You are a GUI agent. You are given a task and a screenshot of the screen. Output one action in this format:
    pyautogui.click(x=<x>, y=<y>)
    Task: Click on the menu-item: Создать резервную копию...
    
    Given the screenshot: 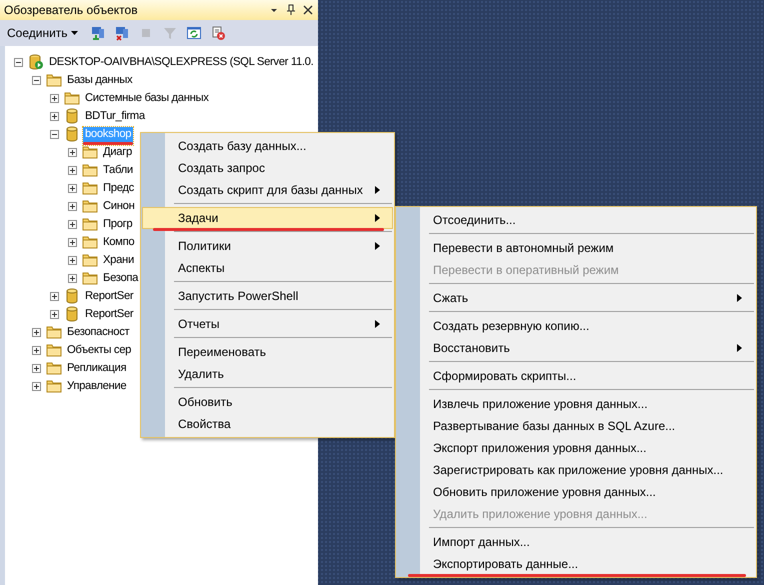 What is the action you would take?
    pyautogui.click(x=576, y=326)
    